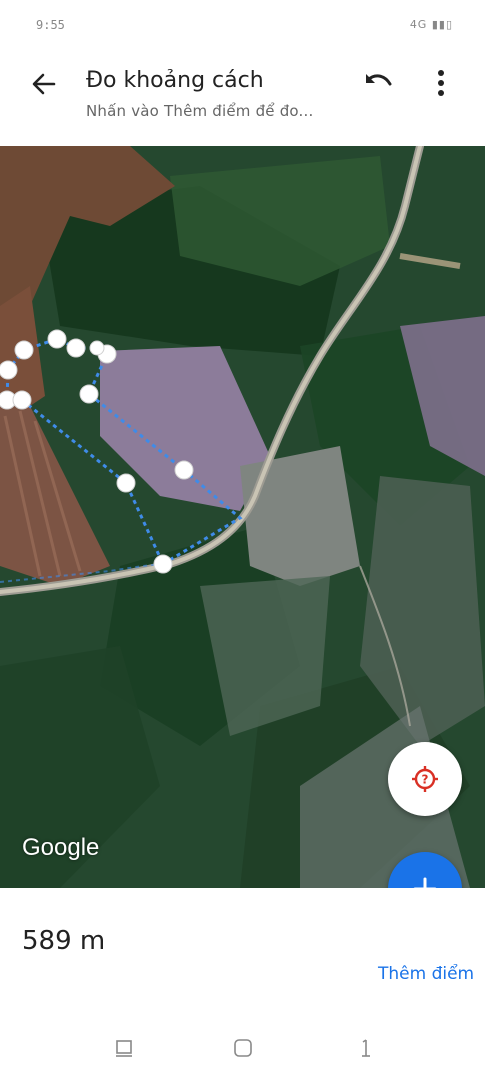 Image resolution: width=485 pixels, height=1080 pixels. I want to click on status-bar: 9:55 4G ▮▮▯, so click(242, 25).